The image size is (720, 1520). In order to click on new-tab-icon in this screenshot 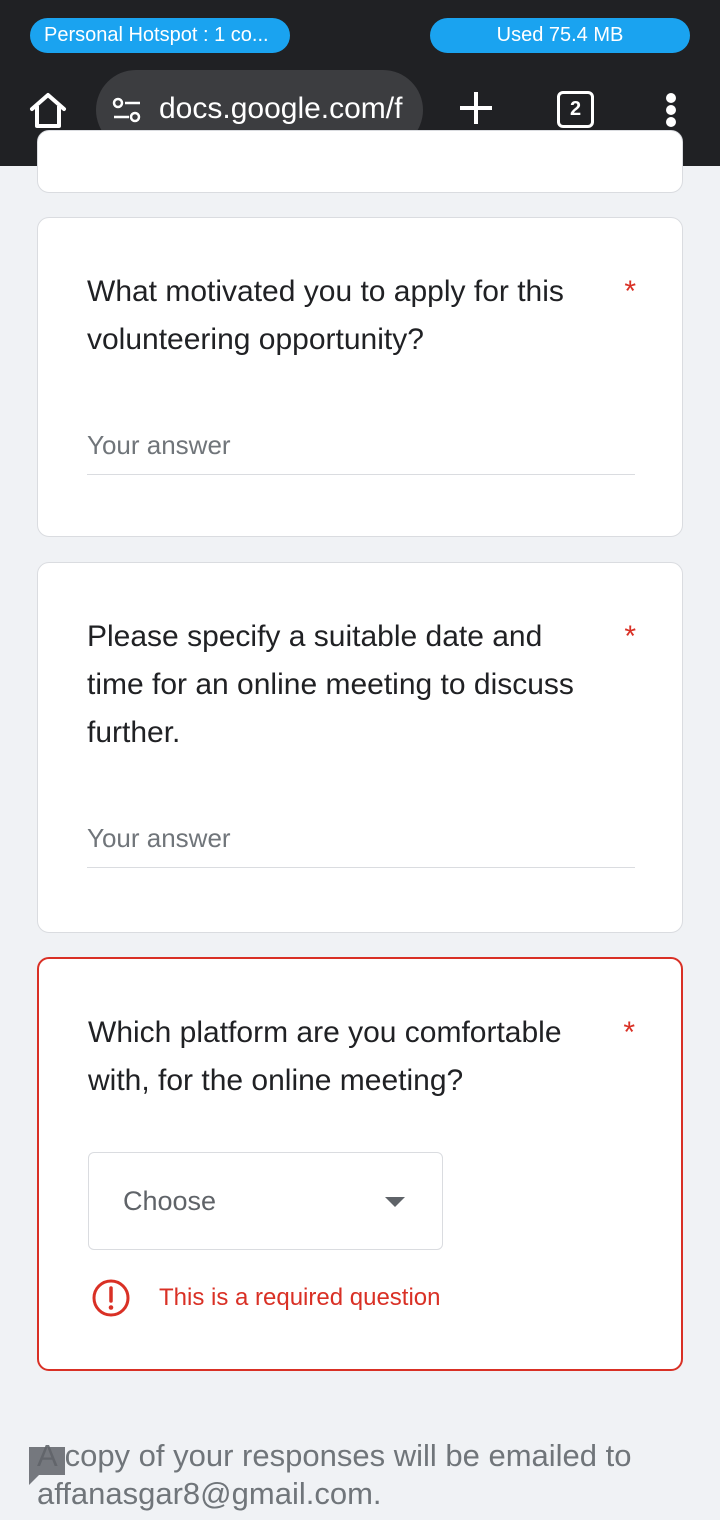, I will do `click(476, 108)`.